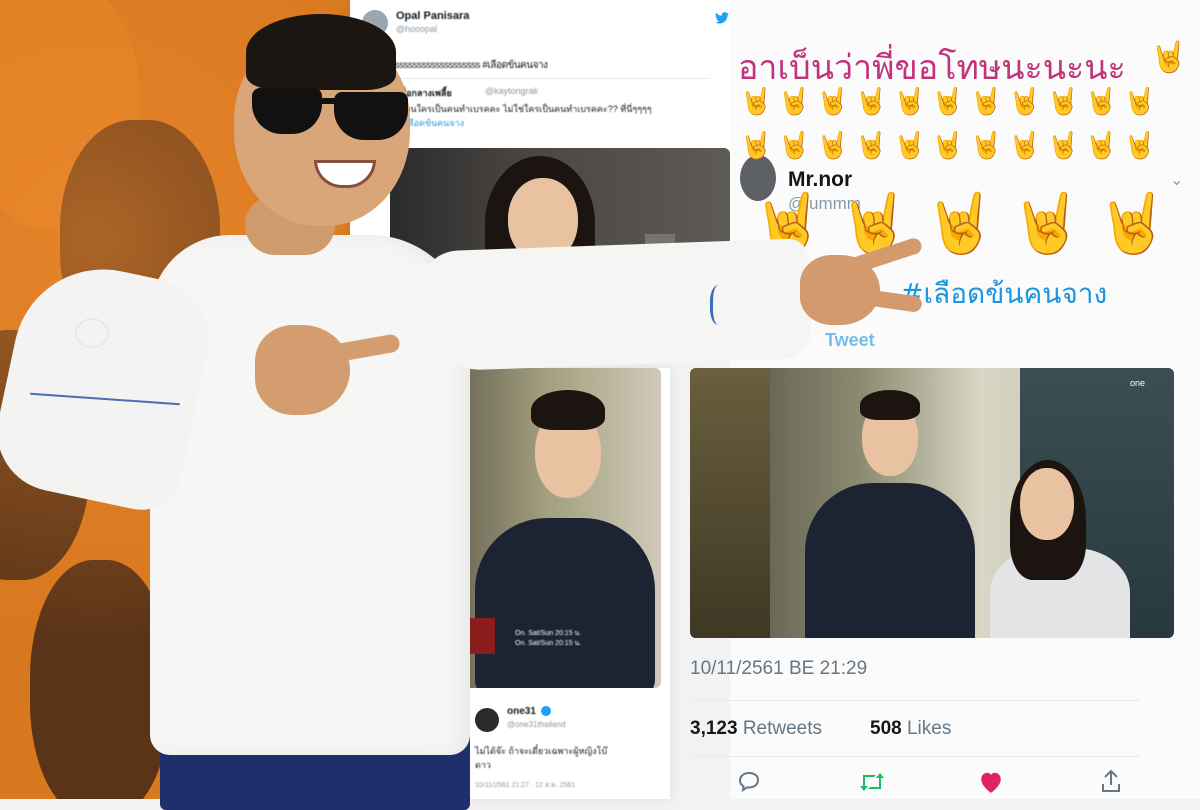 The width and height of the screenshot is (1200, 810). Describe the element at coordinates (1176, 180) in the screenshot. I see `chevron-down-icon: ⌄` at that location.